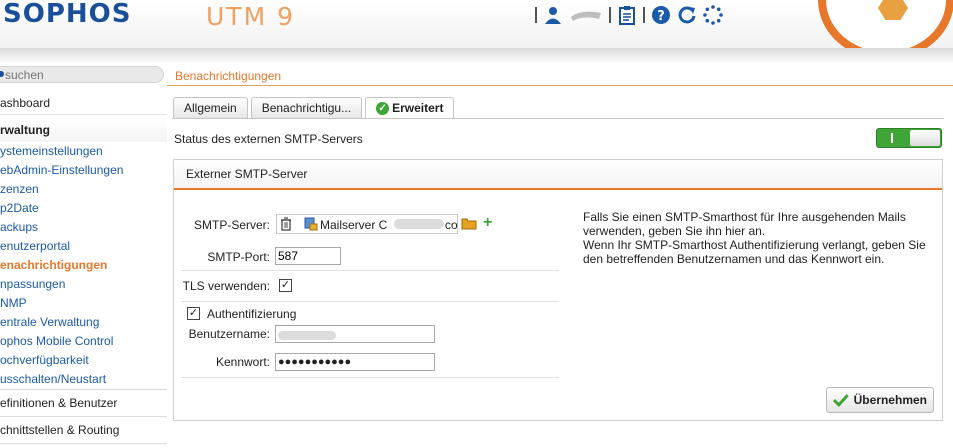 This screenshot has height=448, width=953. Describe the element at coordinates (83, 284) in the screenshot. I see `sidebar-item-customizations: npassungen` at that location.